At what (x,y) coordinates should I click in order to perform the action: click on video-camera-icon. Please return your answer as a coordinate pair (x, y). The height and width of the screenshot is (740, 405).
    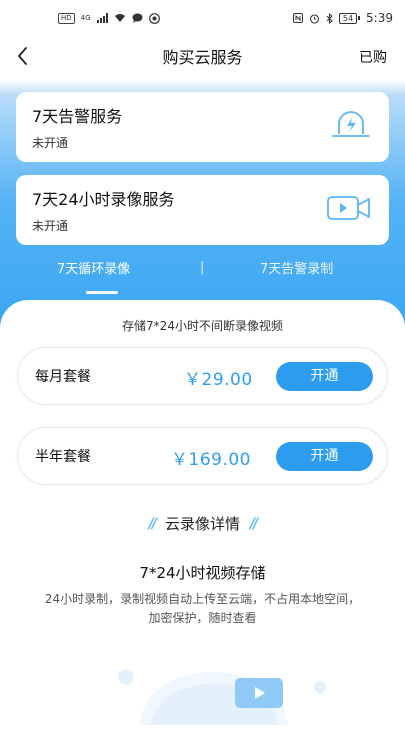
    Looking at the image, I should click on (348, 208).